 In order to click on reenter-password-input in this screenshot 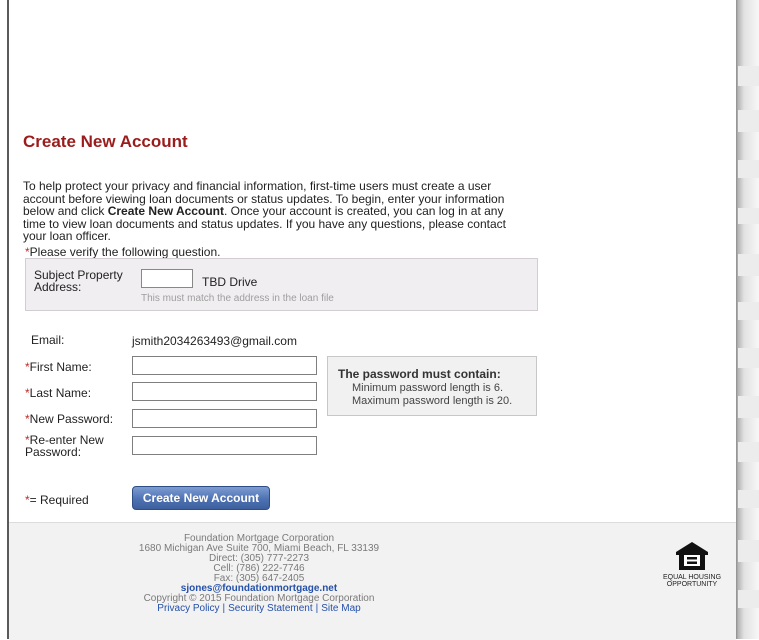, I will do `click(224, 445)`.